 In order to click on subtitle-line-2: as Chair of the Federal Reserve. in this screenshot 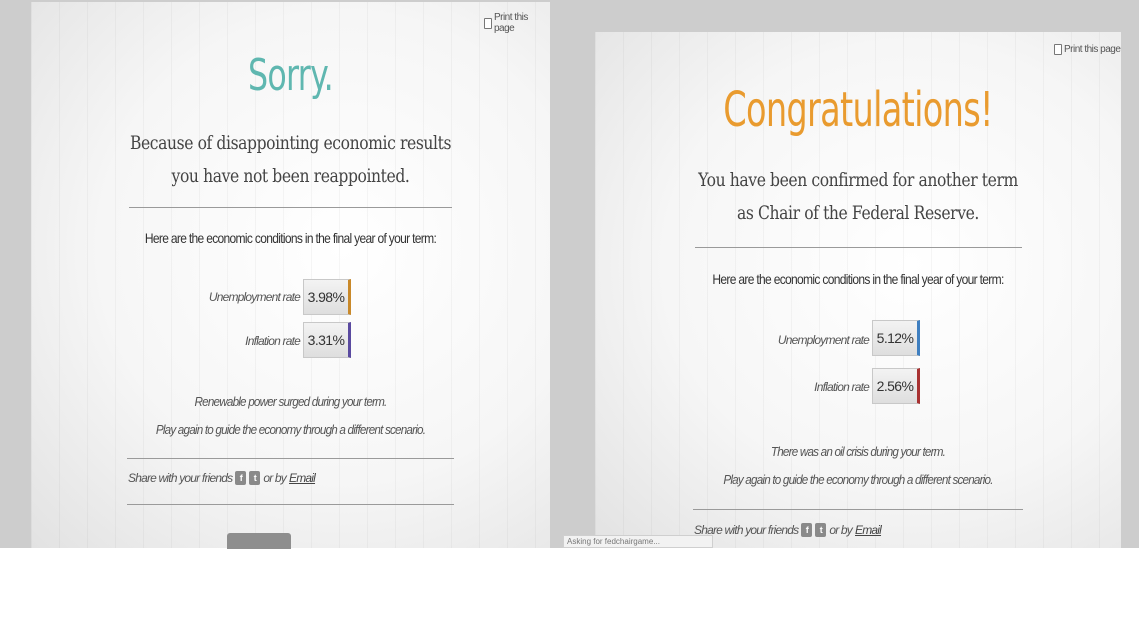, I will do `click(858, 213)`.